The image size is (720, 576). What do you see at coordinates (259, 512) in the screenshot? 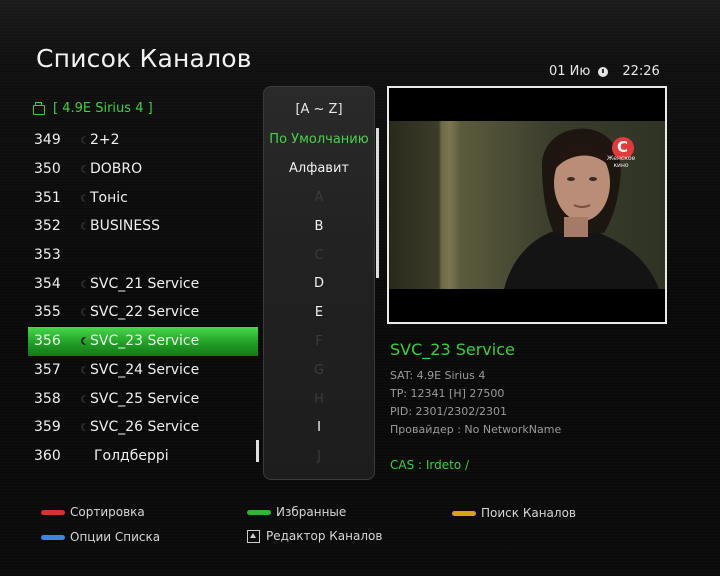
I see `green-key-icon` at bounding box center [259, 512].